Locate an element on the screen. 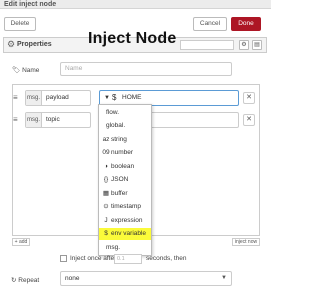 The width and height of the screenshot is (320, 300). header-field is located at coordinates (207, 45).